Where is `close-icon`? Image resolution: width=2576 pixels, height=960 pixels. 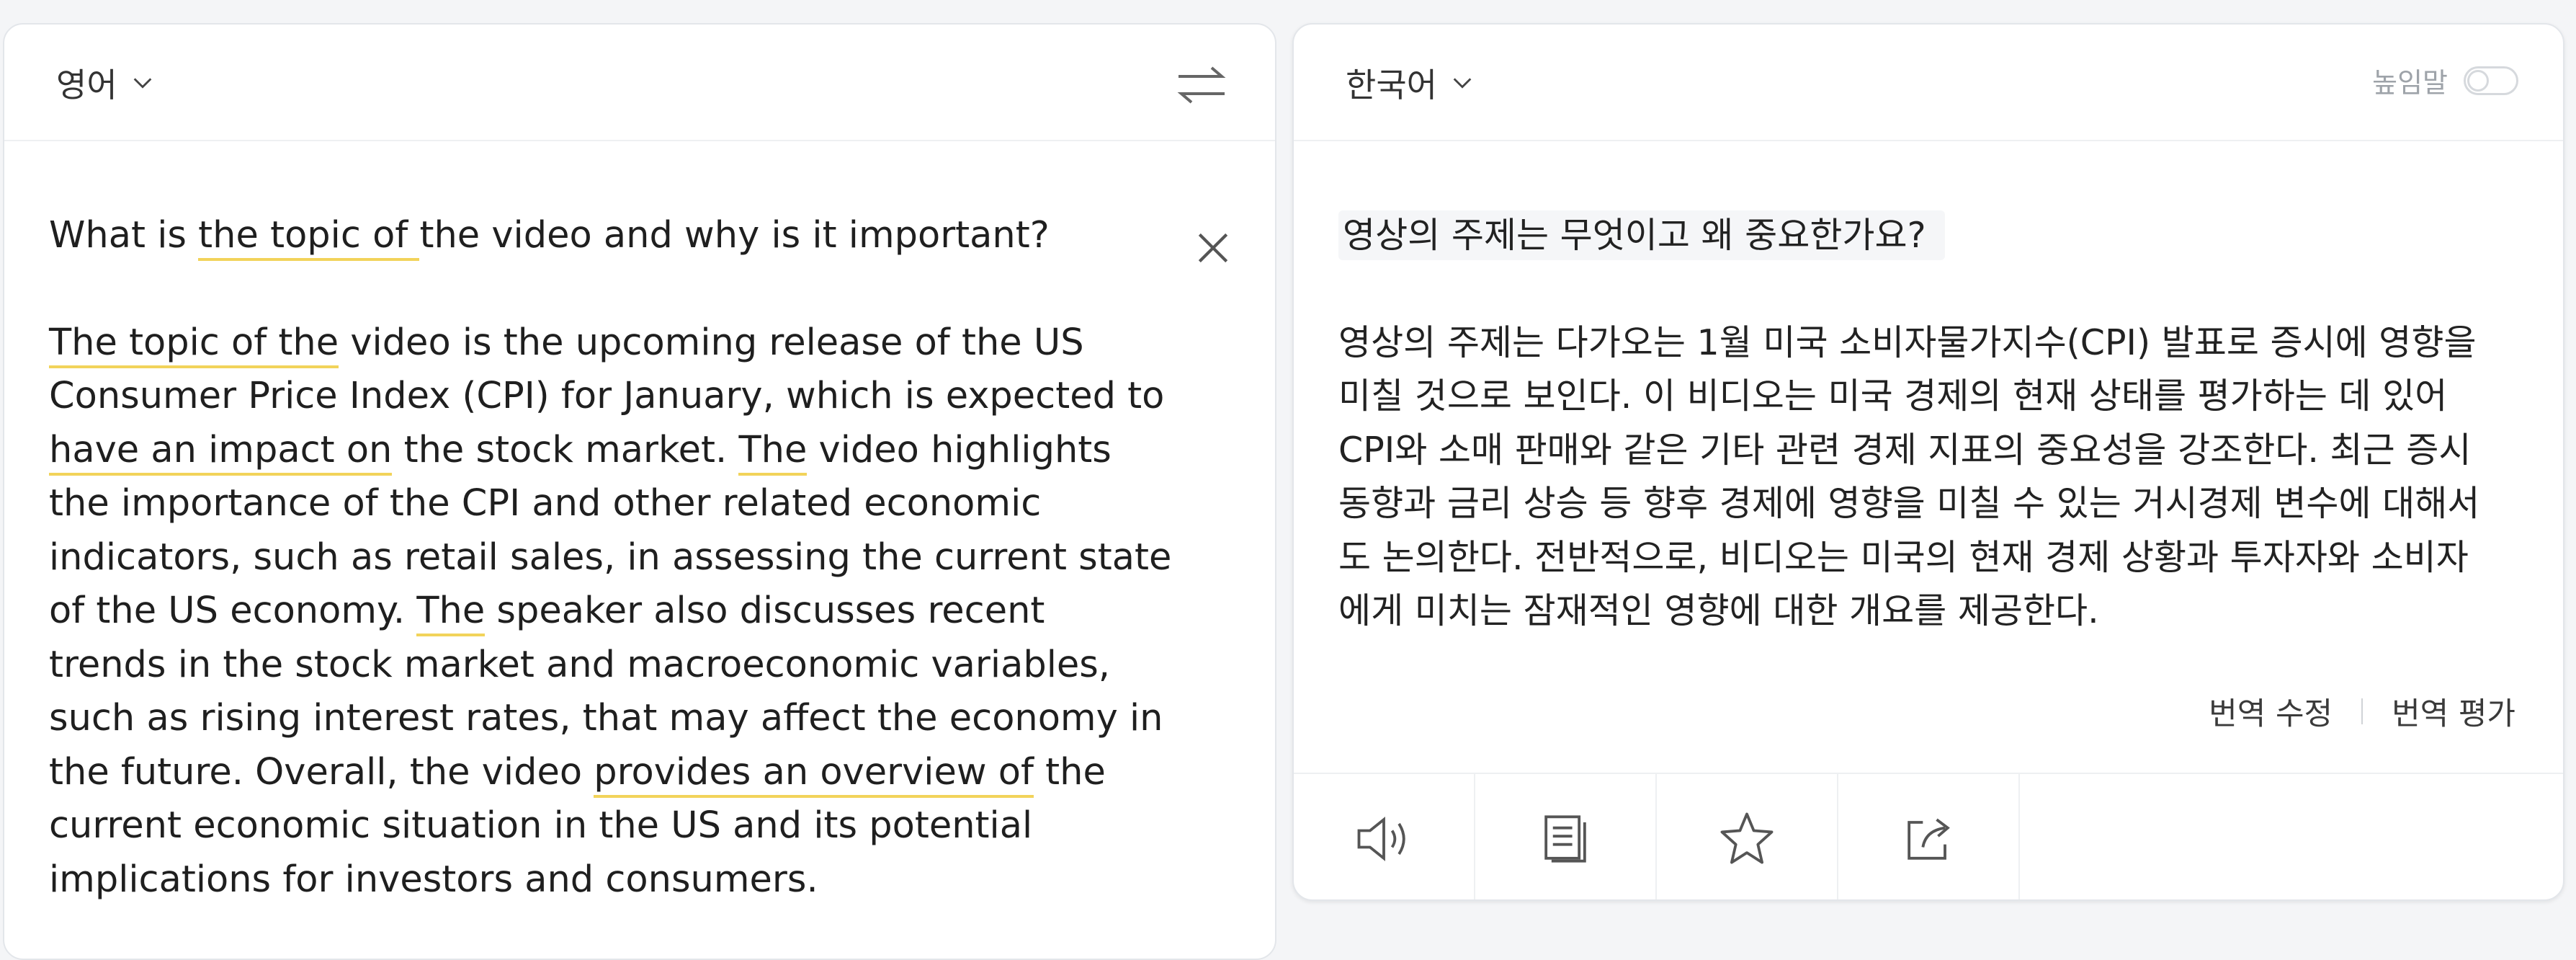 close-icon is located at coordinates (1213, 248).